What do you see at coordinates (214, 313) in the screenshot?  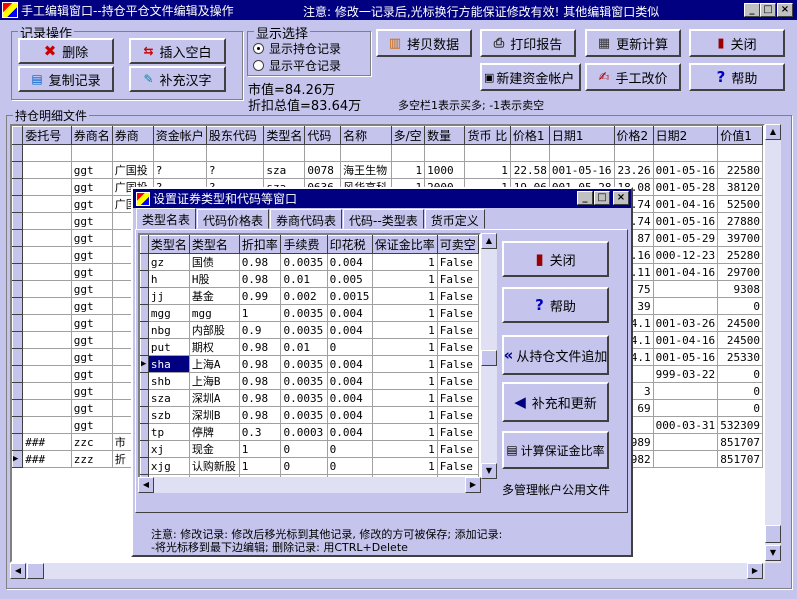 I see `table-cell: mgg` at bounding box center [214, 313].